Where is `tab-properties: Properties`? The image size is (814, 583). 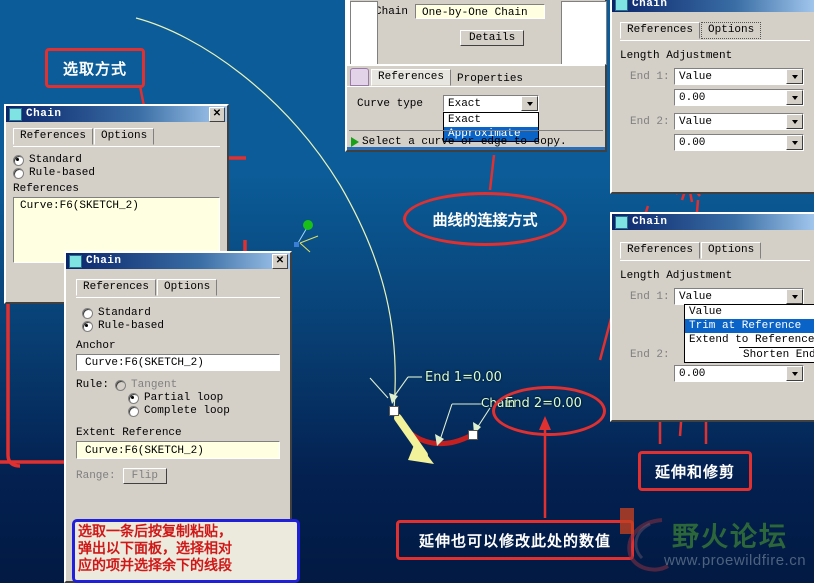
tab-properties: Properties is located at coordinates (490, 79).